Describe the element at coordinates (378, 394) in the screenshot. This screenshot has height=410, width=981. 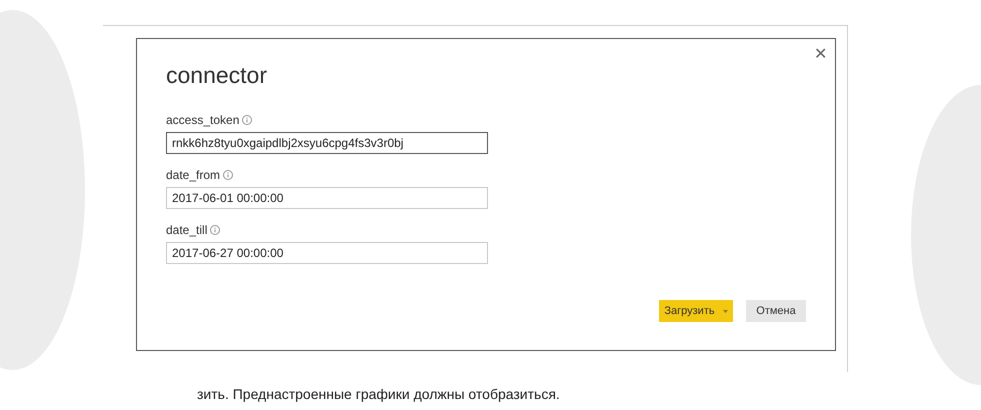
I see `caption-text: зить. Преднастроенные графики должны отобразиться.` at that location.